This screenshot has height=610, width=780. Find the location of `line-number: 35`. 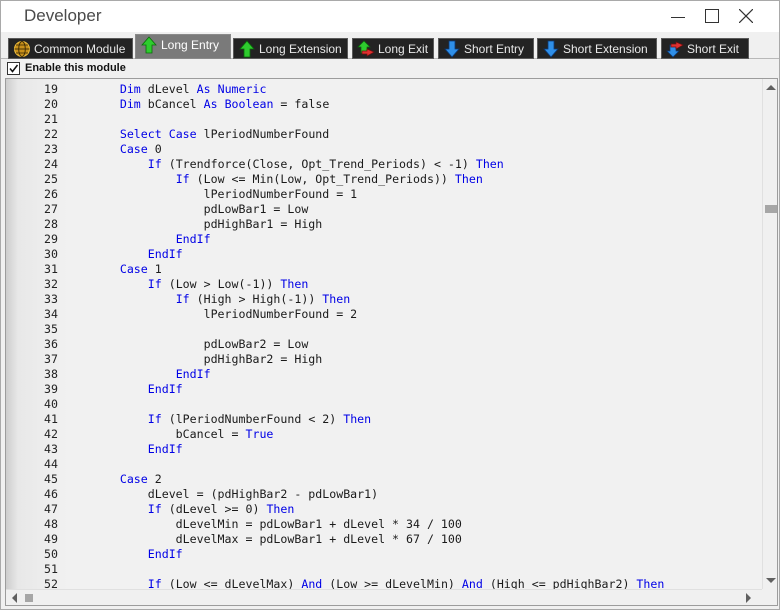

line-number: 35 is located at coordinates (51, 329).